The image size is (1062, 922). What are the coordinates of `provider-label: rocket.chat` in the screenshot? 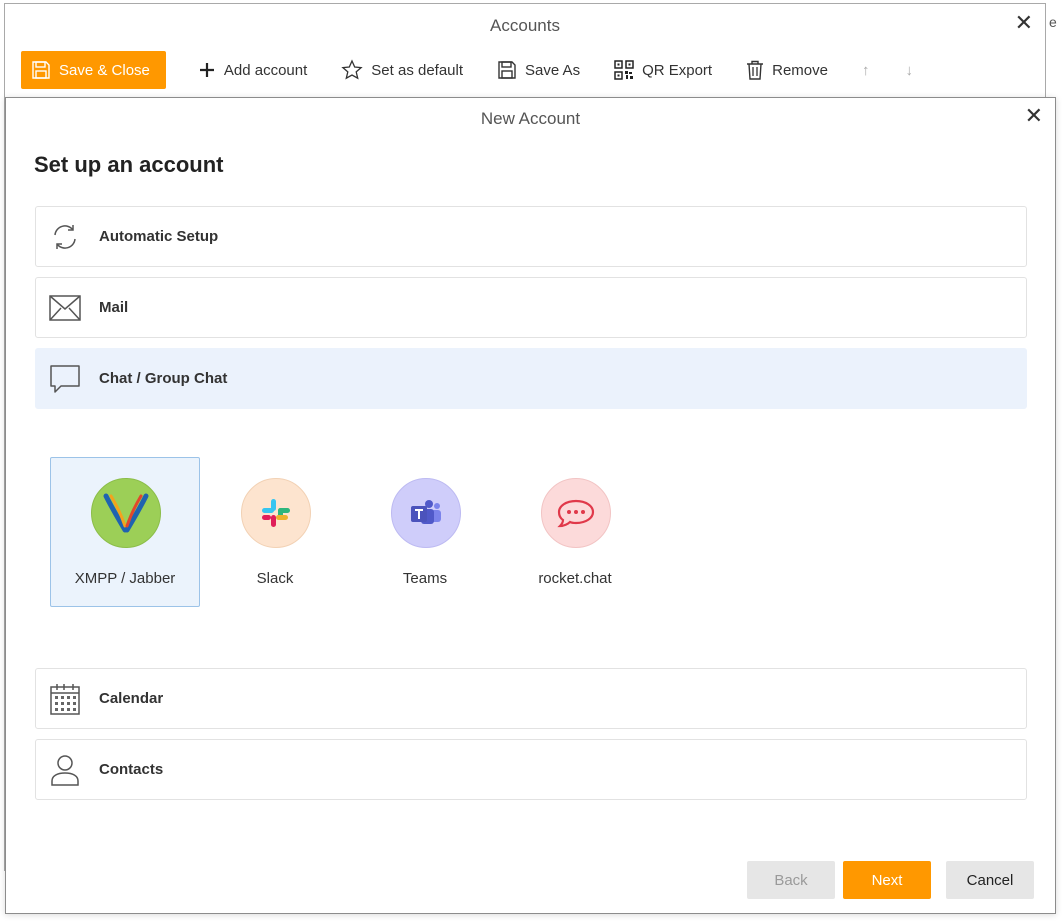 It's located at (575, 578).